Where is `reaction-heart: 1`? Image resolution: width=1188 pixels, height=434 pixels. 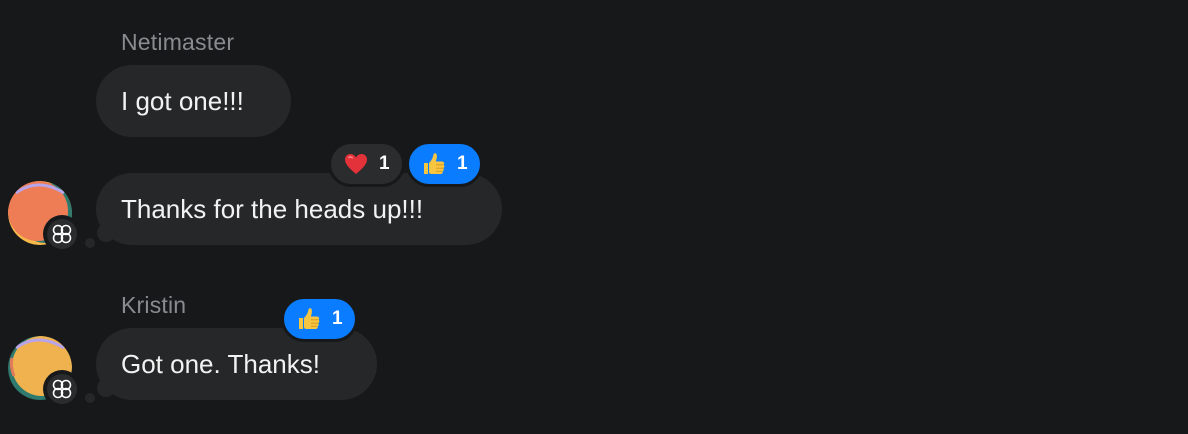
reaction-heart: 1 is located at coordinates (366, 164).